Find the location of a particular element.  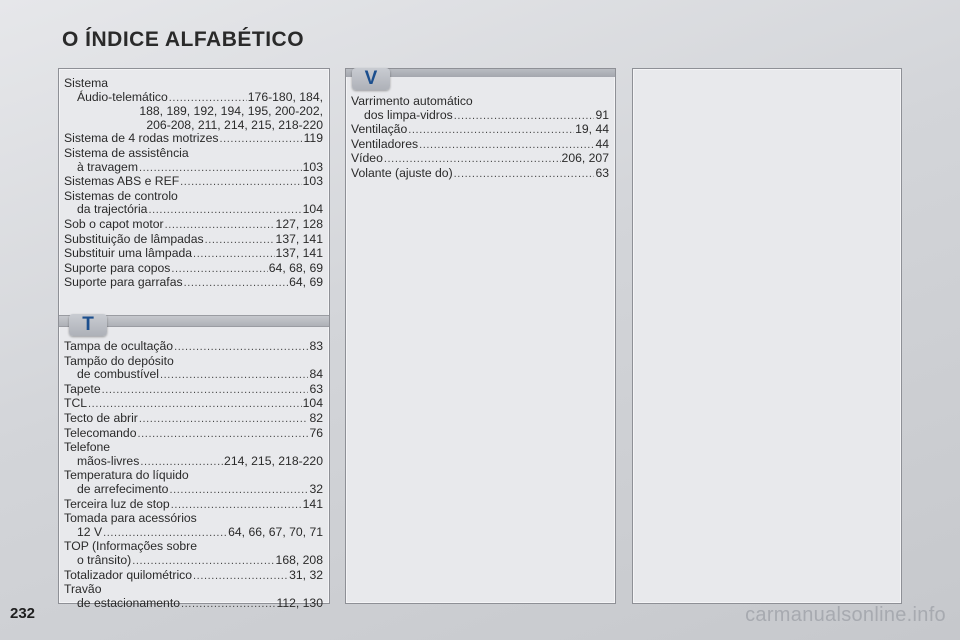

entry-label: de arrefecimento is located at coordinates (123, 488).